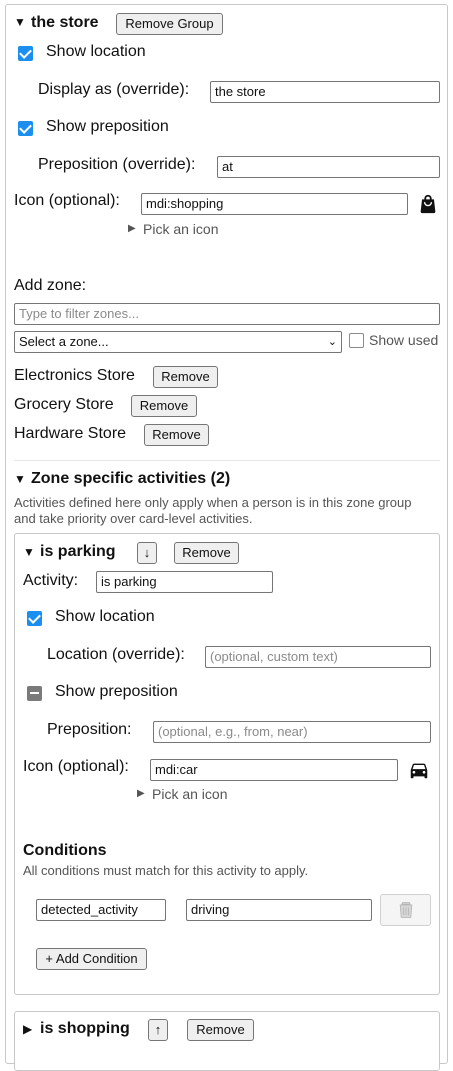 Image resolution: width=453 pixels, height=1071 pixels. Describe the element at coordinates (116, 654) in the screenshot. I see `location-label: Location (override):` at that location.